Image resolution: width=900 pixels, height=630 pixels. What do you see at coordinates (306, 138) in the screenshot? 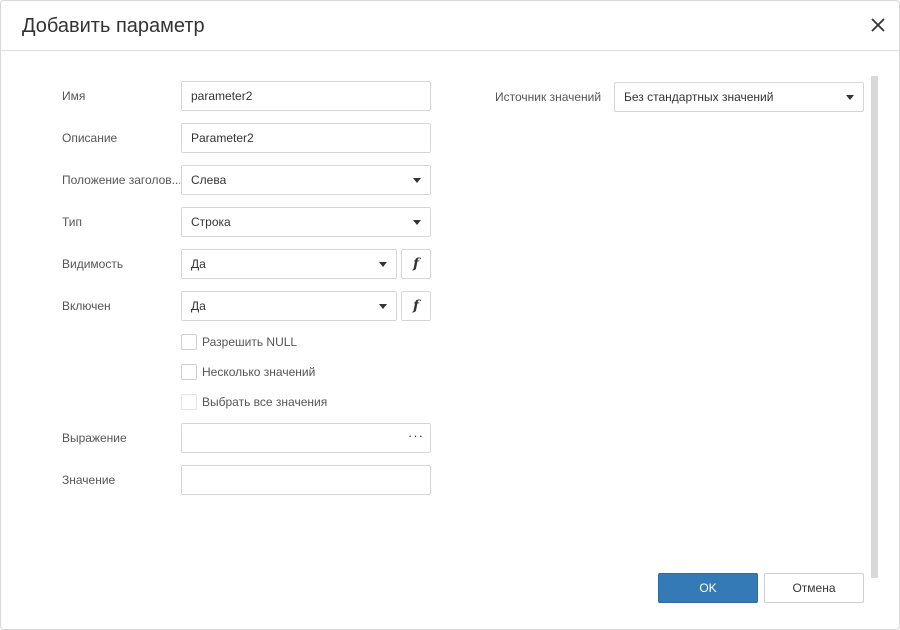
I see `description-input: Parameter2` at bounding box center [306, 138].